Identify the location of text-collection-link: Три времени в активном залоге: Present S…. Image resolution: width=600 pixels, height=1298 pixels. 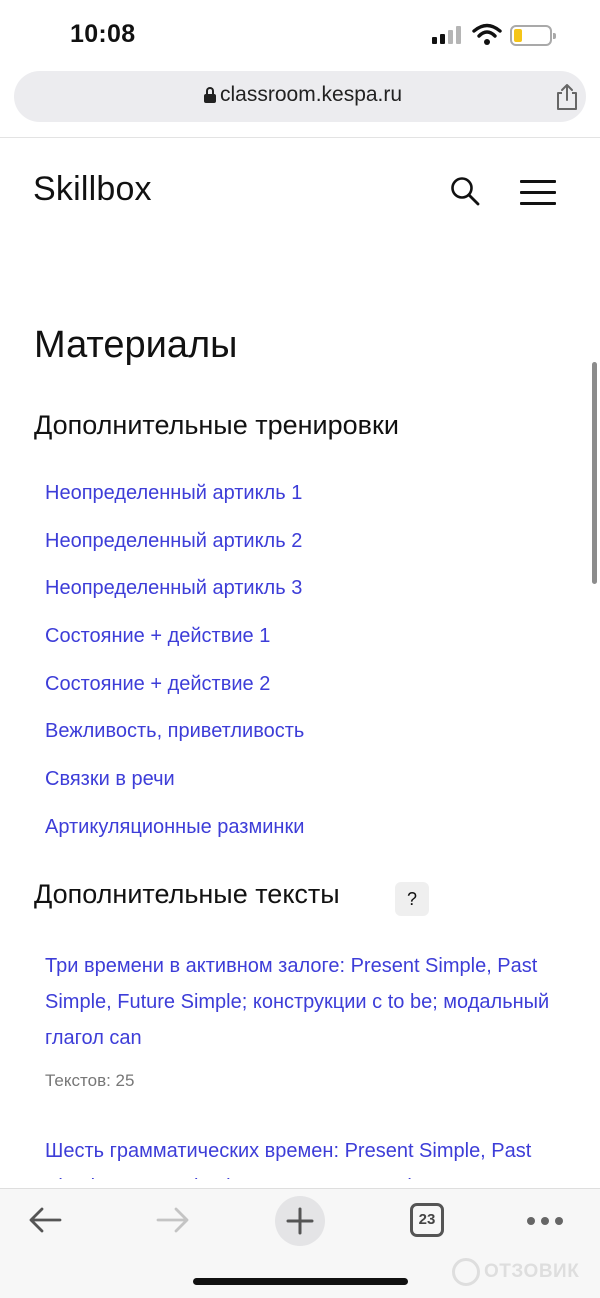
(312, 1002).